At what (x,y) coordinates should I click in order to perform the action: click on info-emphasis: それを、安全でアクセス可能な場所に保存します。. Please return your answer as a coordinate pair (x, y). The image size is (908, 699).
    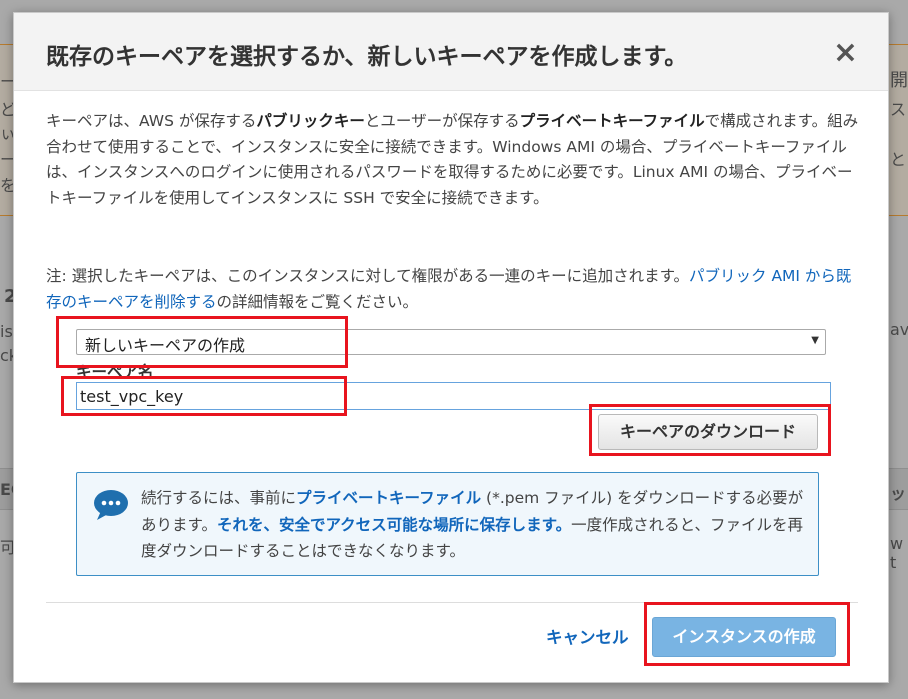
    Looking at the image, I should click on (394, 524).